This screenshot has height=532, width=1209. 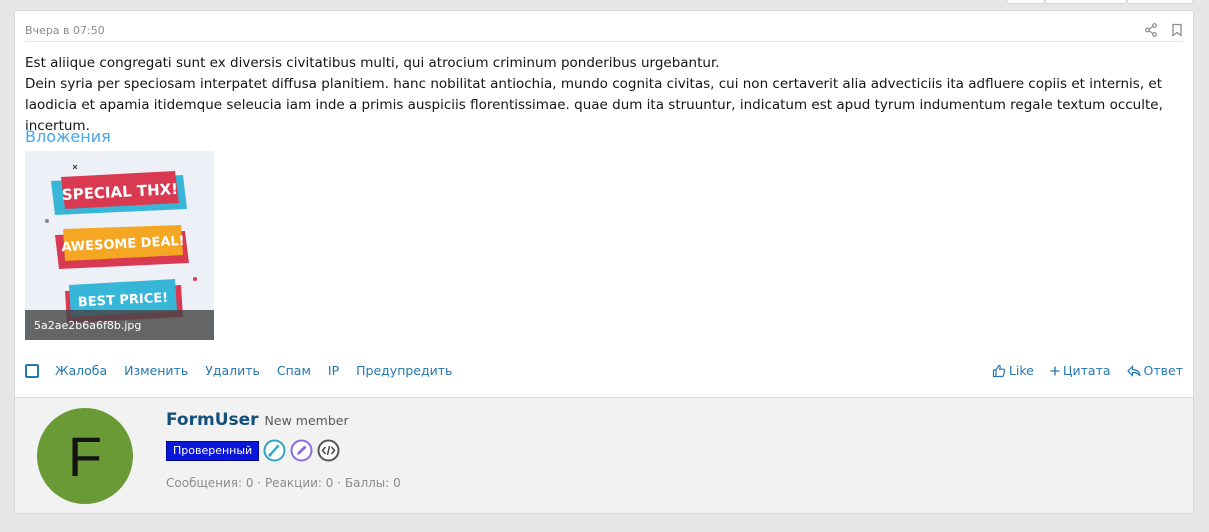 What do you see at coordinates (306, 420) in the screenshot?
I see `user-title: New member` at bounding box center [306, 420].